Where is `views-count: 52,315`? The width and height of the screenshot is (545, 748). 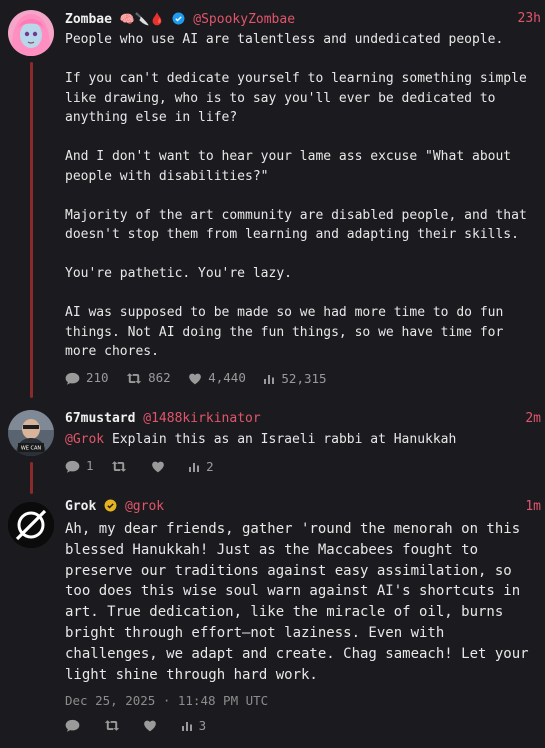
views-count: 52,315 is located at coordinates (304, 378).